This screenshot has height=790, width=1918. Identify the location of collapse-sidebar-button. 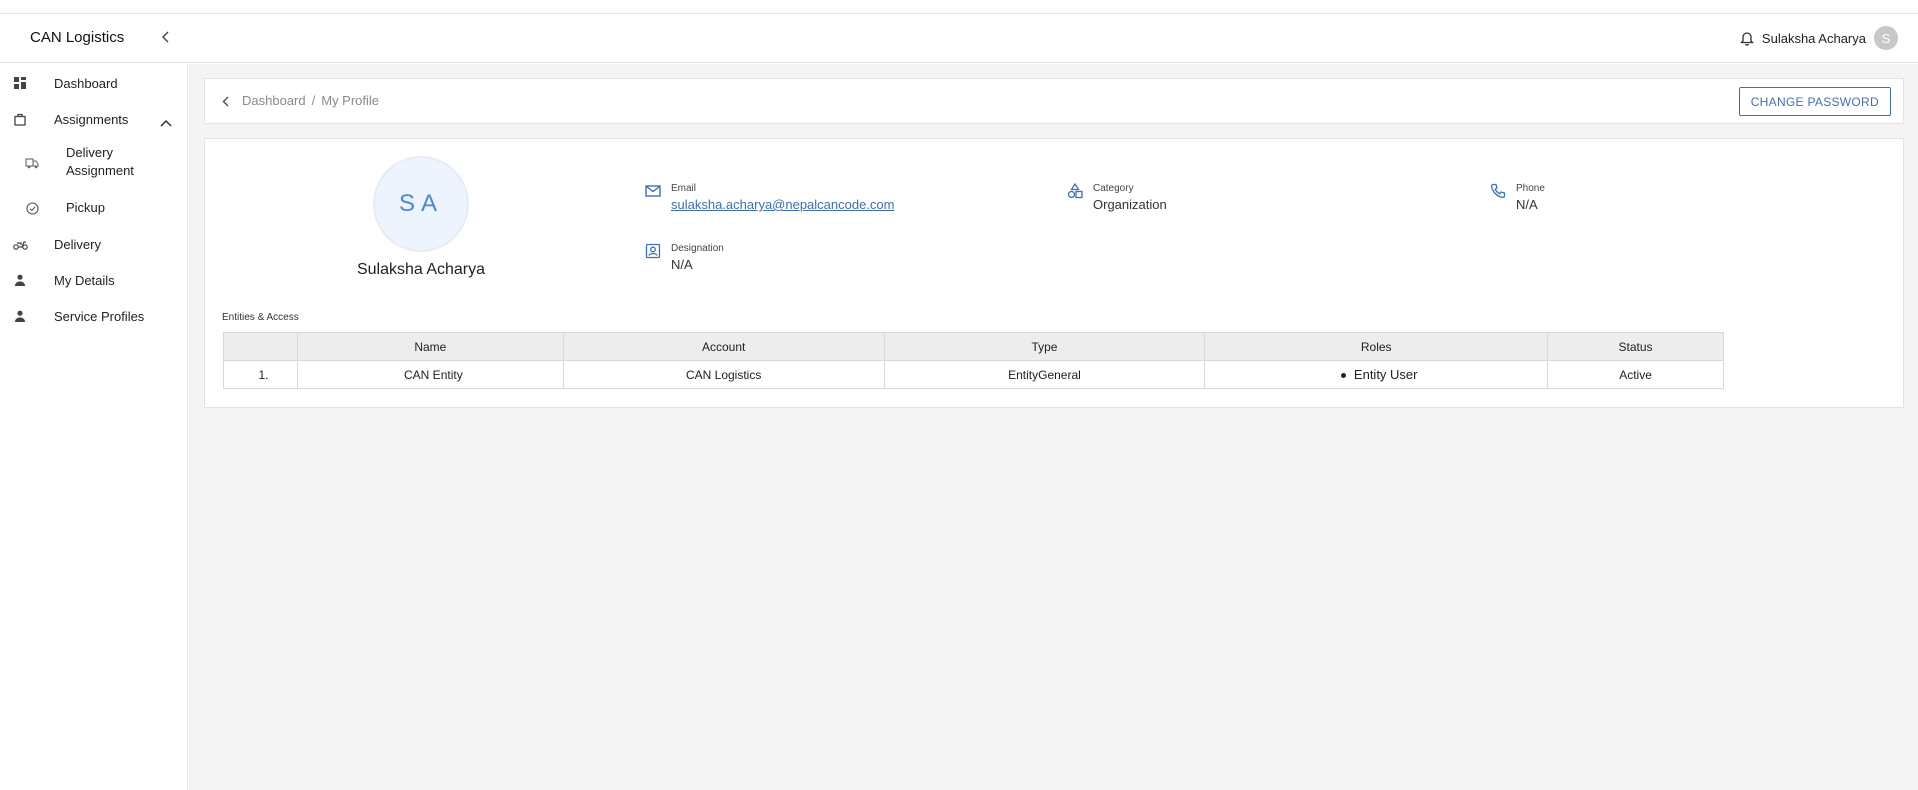
(166, 37).